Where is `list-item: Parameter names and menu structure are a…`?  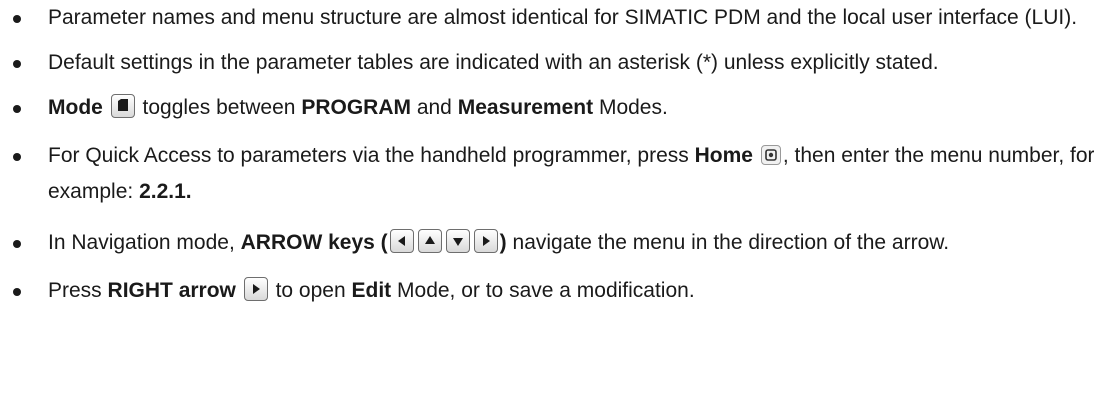 list-item: Parameter names and menu structure are a… is located at coordinates (547, 18).